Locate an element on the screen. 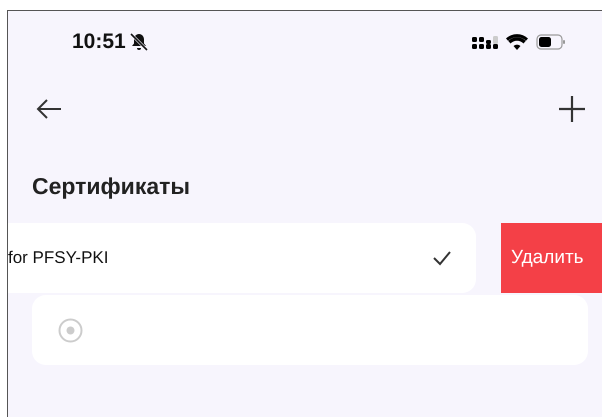 This screenshot has width=602, height=417. certificate-card: for PFSY-PKI is located at coordinates (242, 258).